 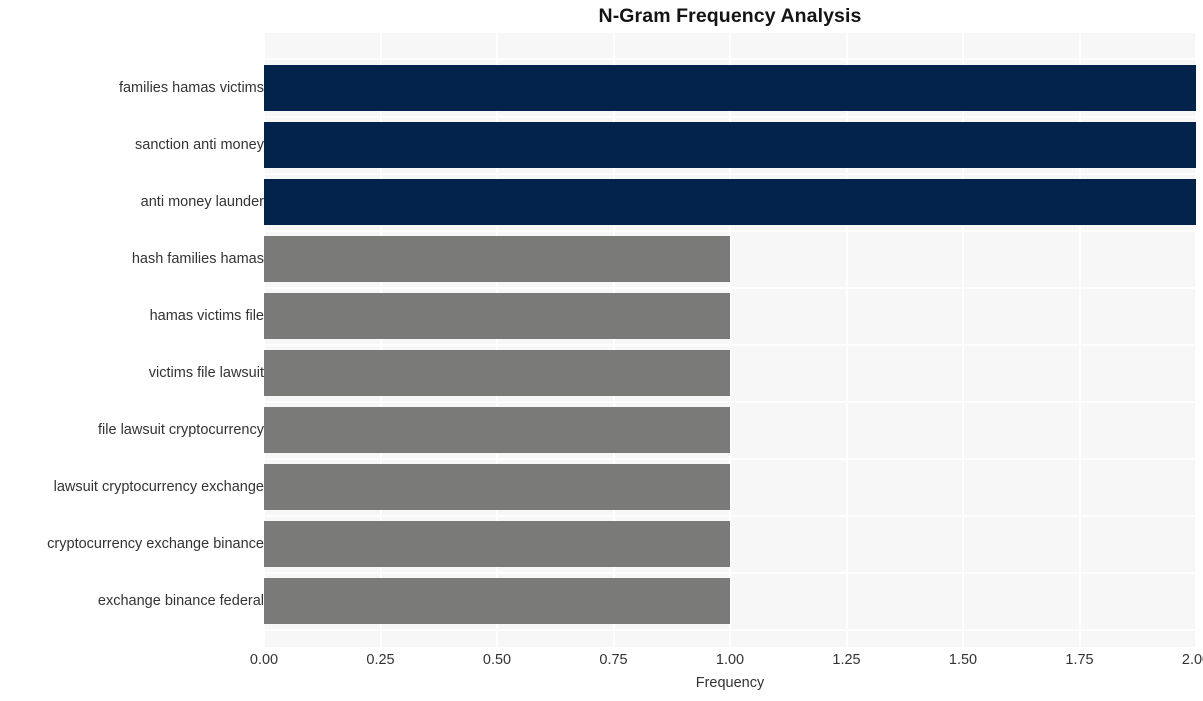 I want to click on y-axis-tick-label: hamas victims file, so click(x=206, y=316).